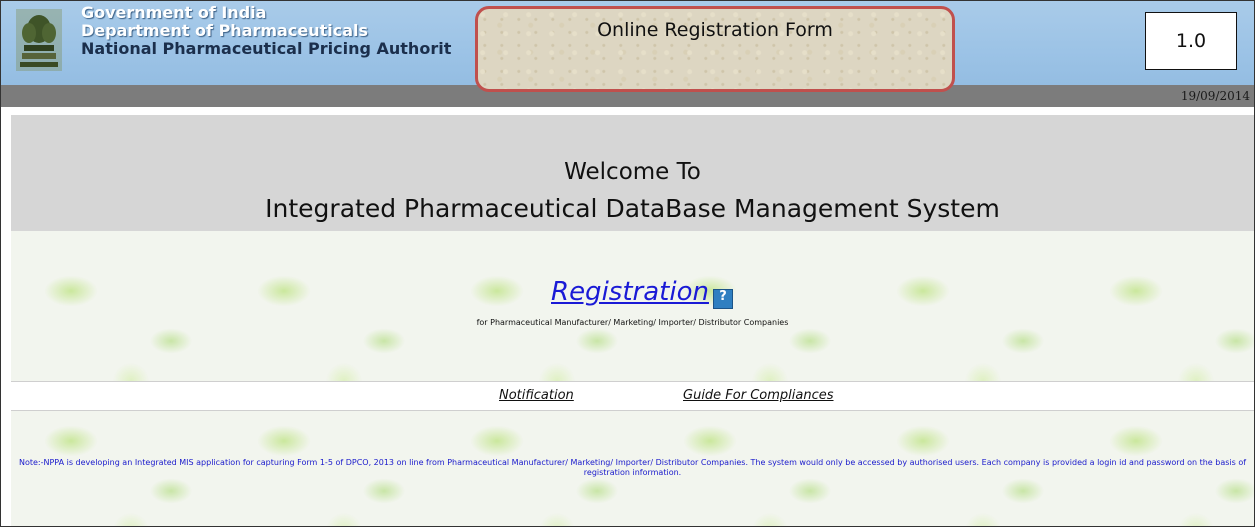 This screenshot has height=527, width=1255. Describe the element at coordinates (1191, 41) in the screenshot. I see `version-box: 1.0` at that location.